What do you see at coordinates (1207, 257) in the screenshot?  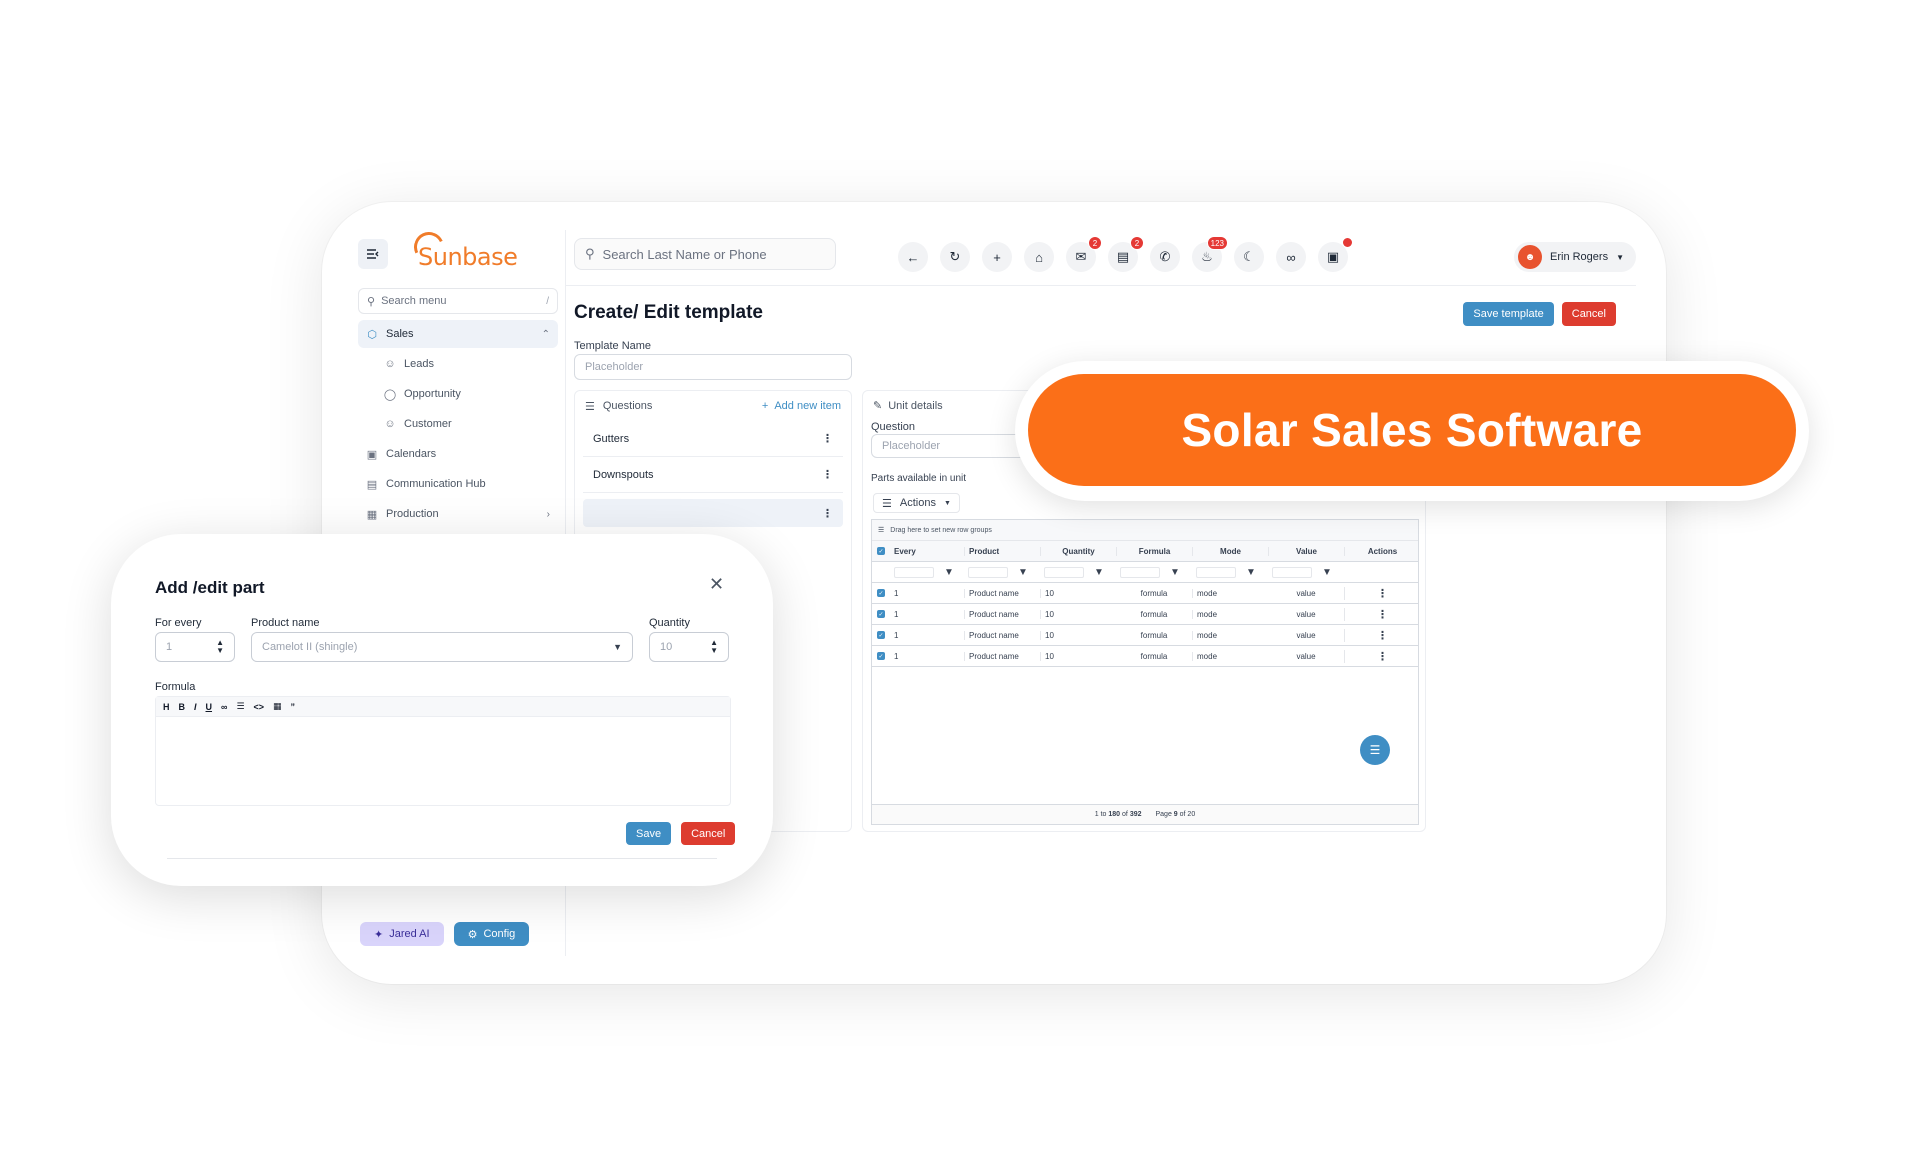 I see `notifications-button: ♨ 123` at bounding box center [1207, 257].